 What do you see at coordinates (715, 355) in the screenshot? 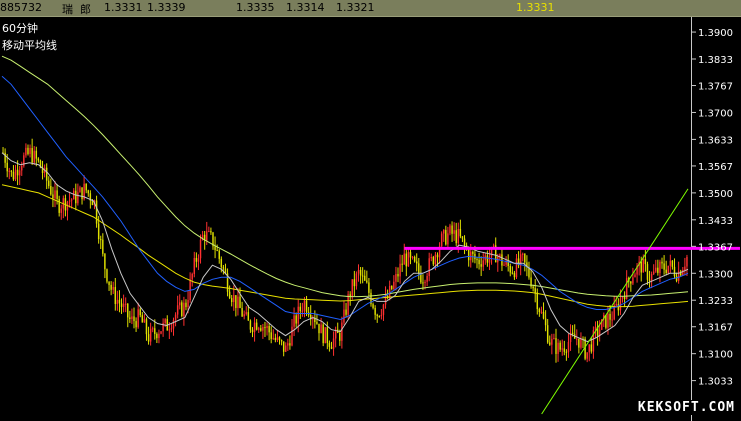
I see `y-tick-label: 1.3100` at bounding box center [715, 355].